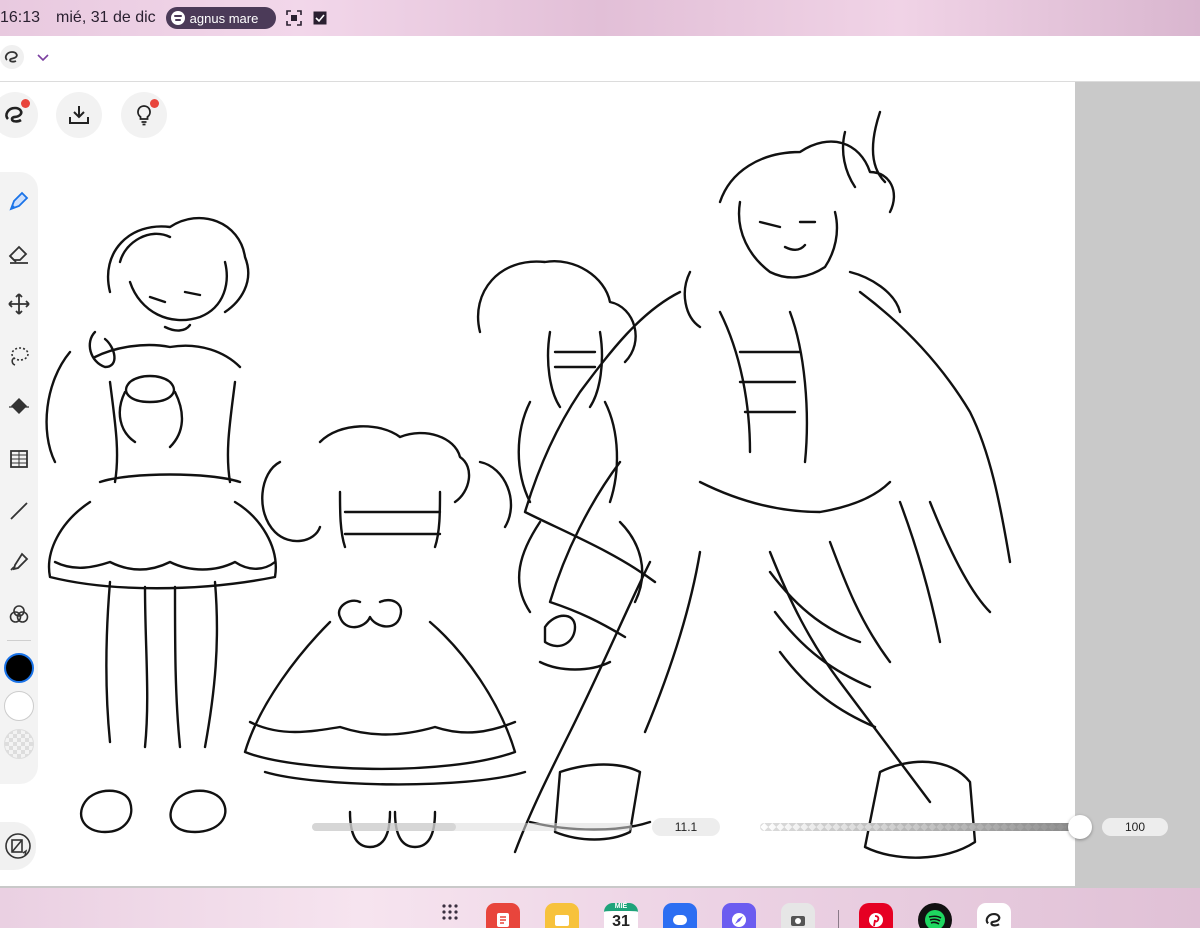 This screenshot has height=928, width=1200. What do you see at coordinates (994, 915) in the screenshot?
I see `clip-studio-app-icon` at bounding box center [994, 915].